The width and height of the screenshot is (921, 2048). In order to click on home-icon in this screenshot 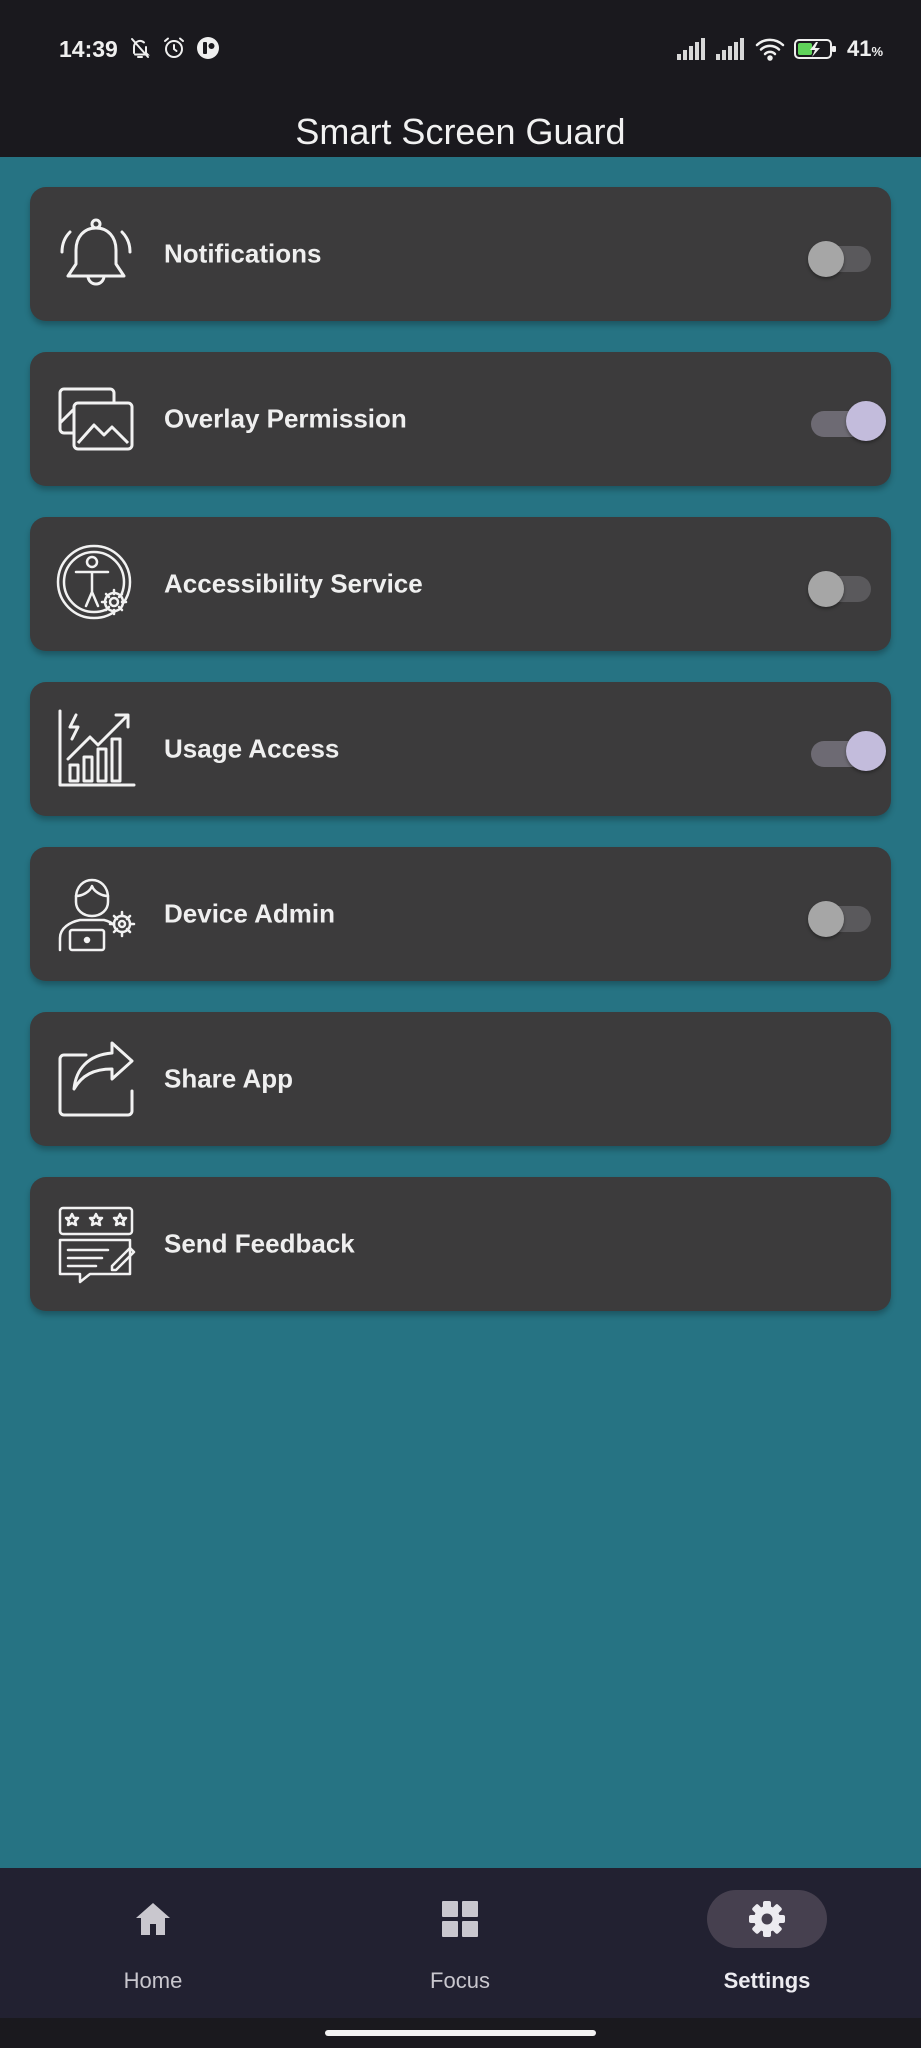, I will do `click(153, 1919)`.